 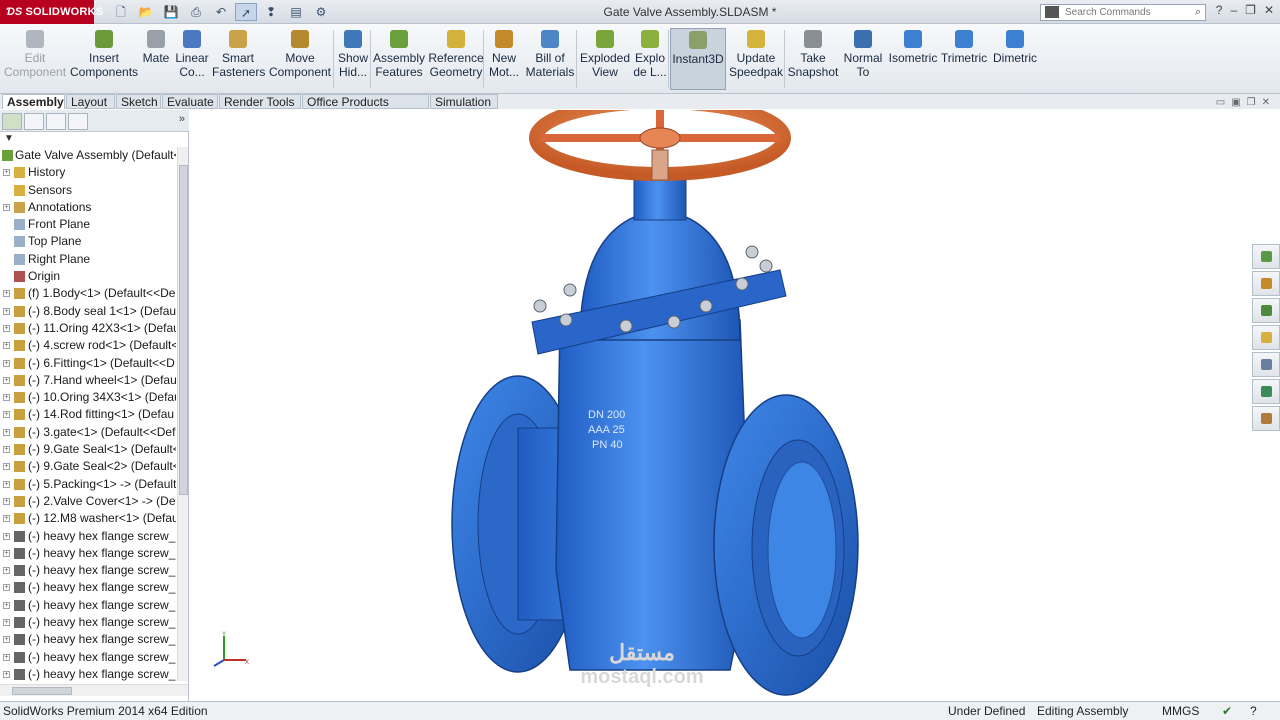 I want to click on tree-item: + (-) 3.gate<1> (Default<<Def, so click(x=88, y=432).